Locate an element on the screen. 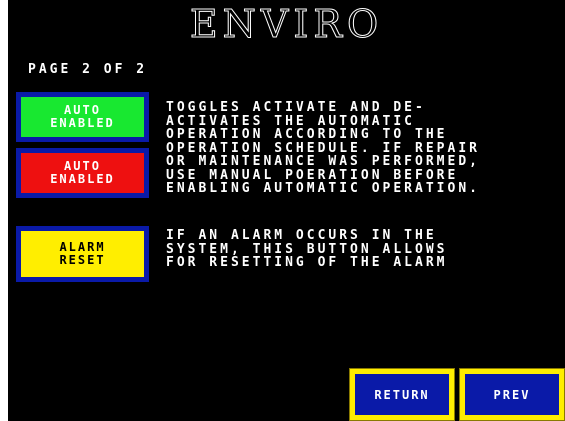 The width and height of the screenshot is (565, 421). prev-button: PREV is located at coordinates (512, 394).